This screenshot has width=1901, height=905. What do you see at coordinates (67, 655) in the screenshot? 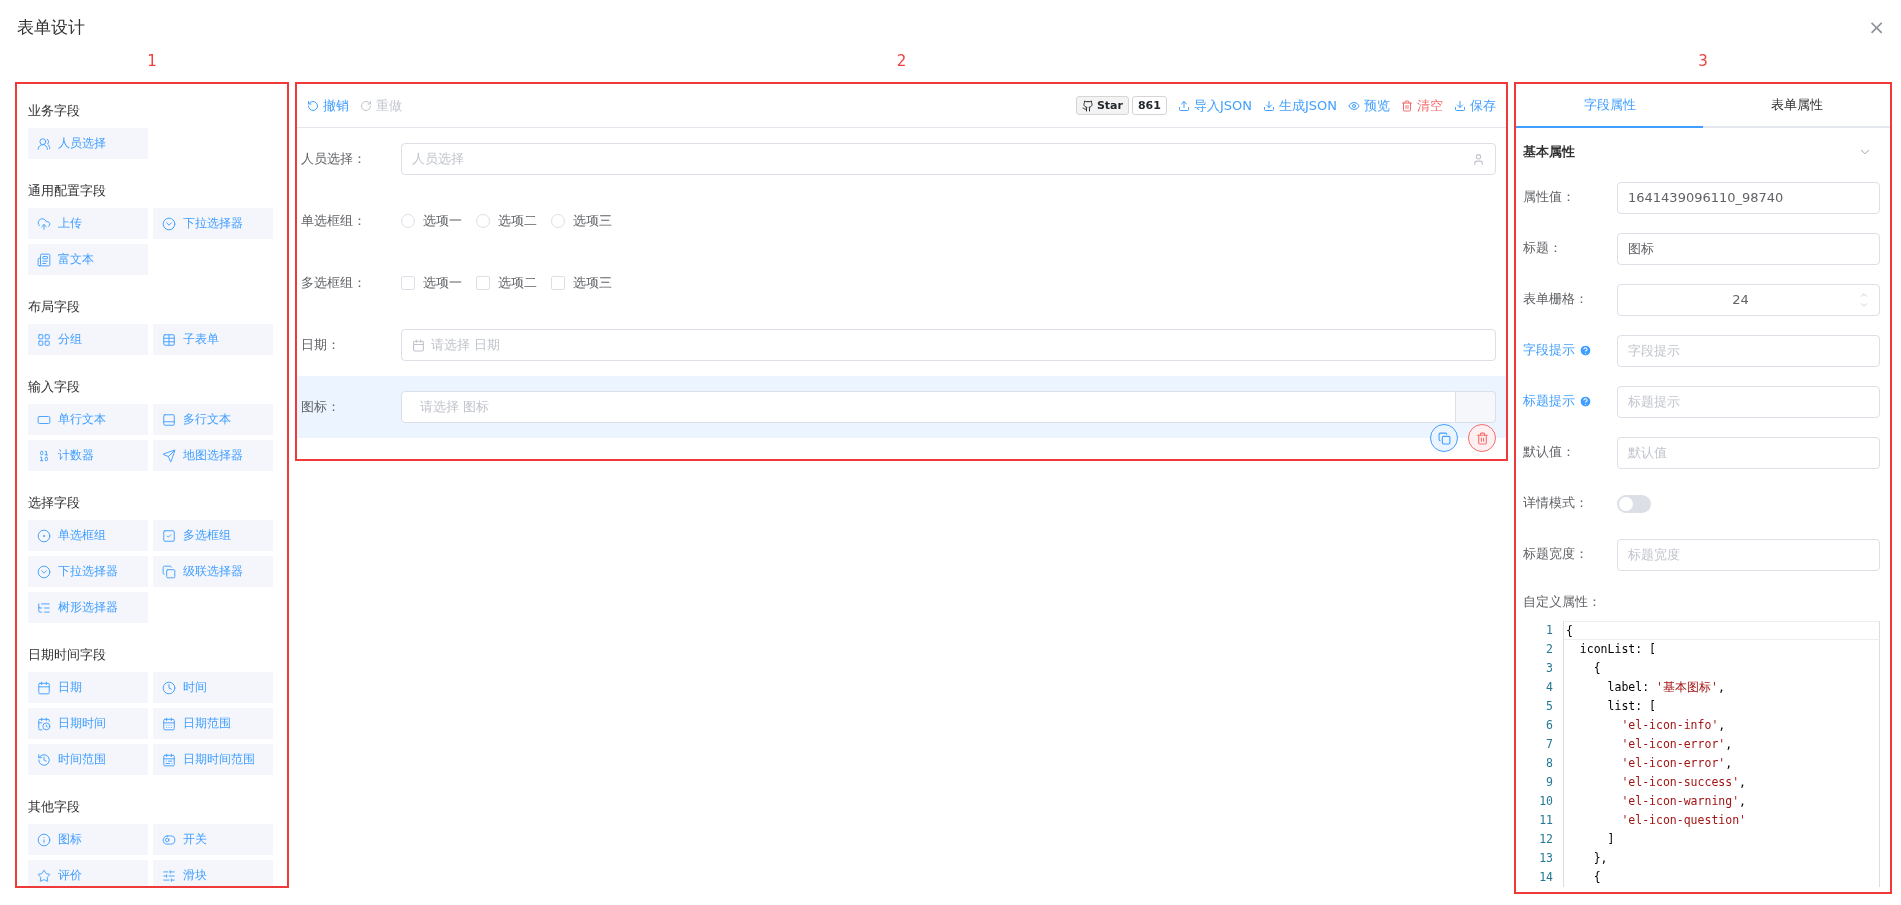
I see `section-heading: 日期时间字段` at bounding box center [67, 655].